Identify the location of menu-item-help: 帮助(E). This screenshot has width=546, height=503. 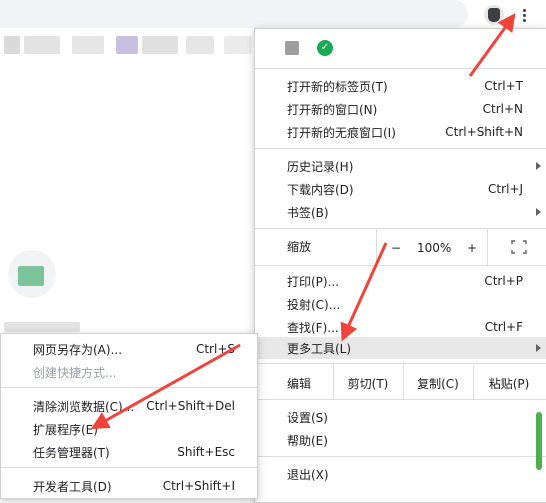
(400, 440).